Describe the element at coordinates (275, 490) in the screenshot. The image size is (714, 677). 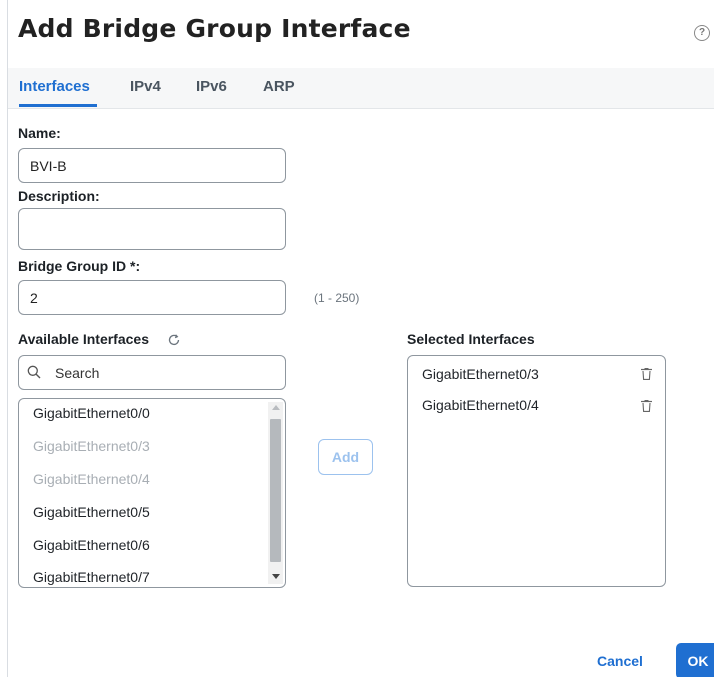
I see `scrollbar-thumb` at that location.